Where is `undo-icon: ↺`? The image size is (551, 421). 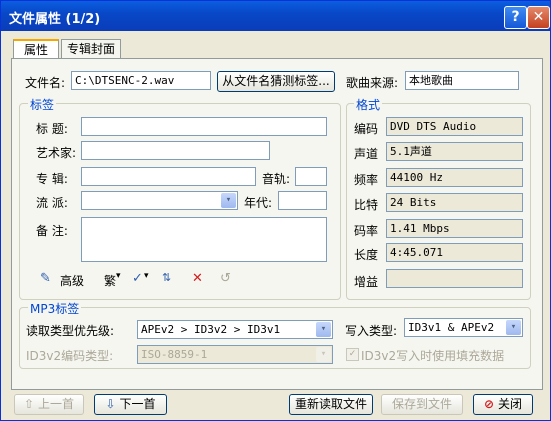
undo-icon: ↺ is located at coordinates (225, 278).